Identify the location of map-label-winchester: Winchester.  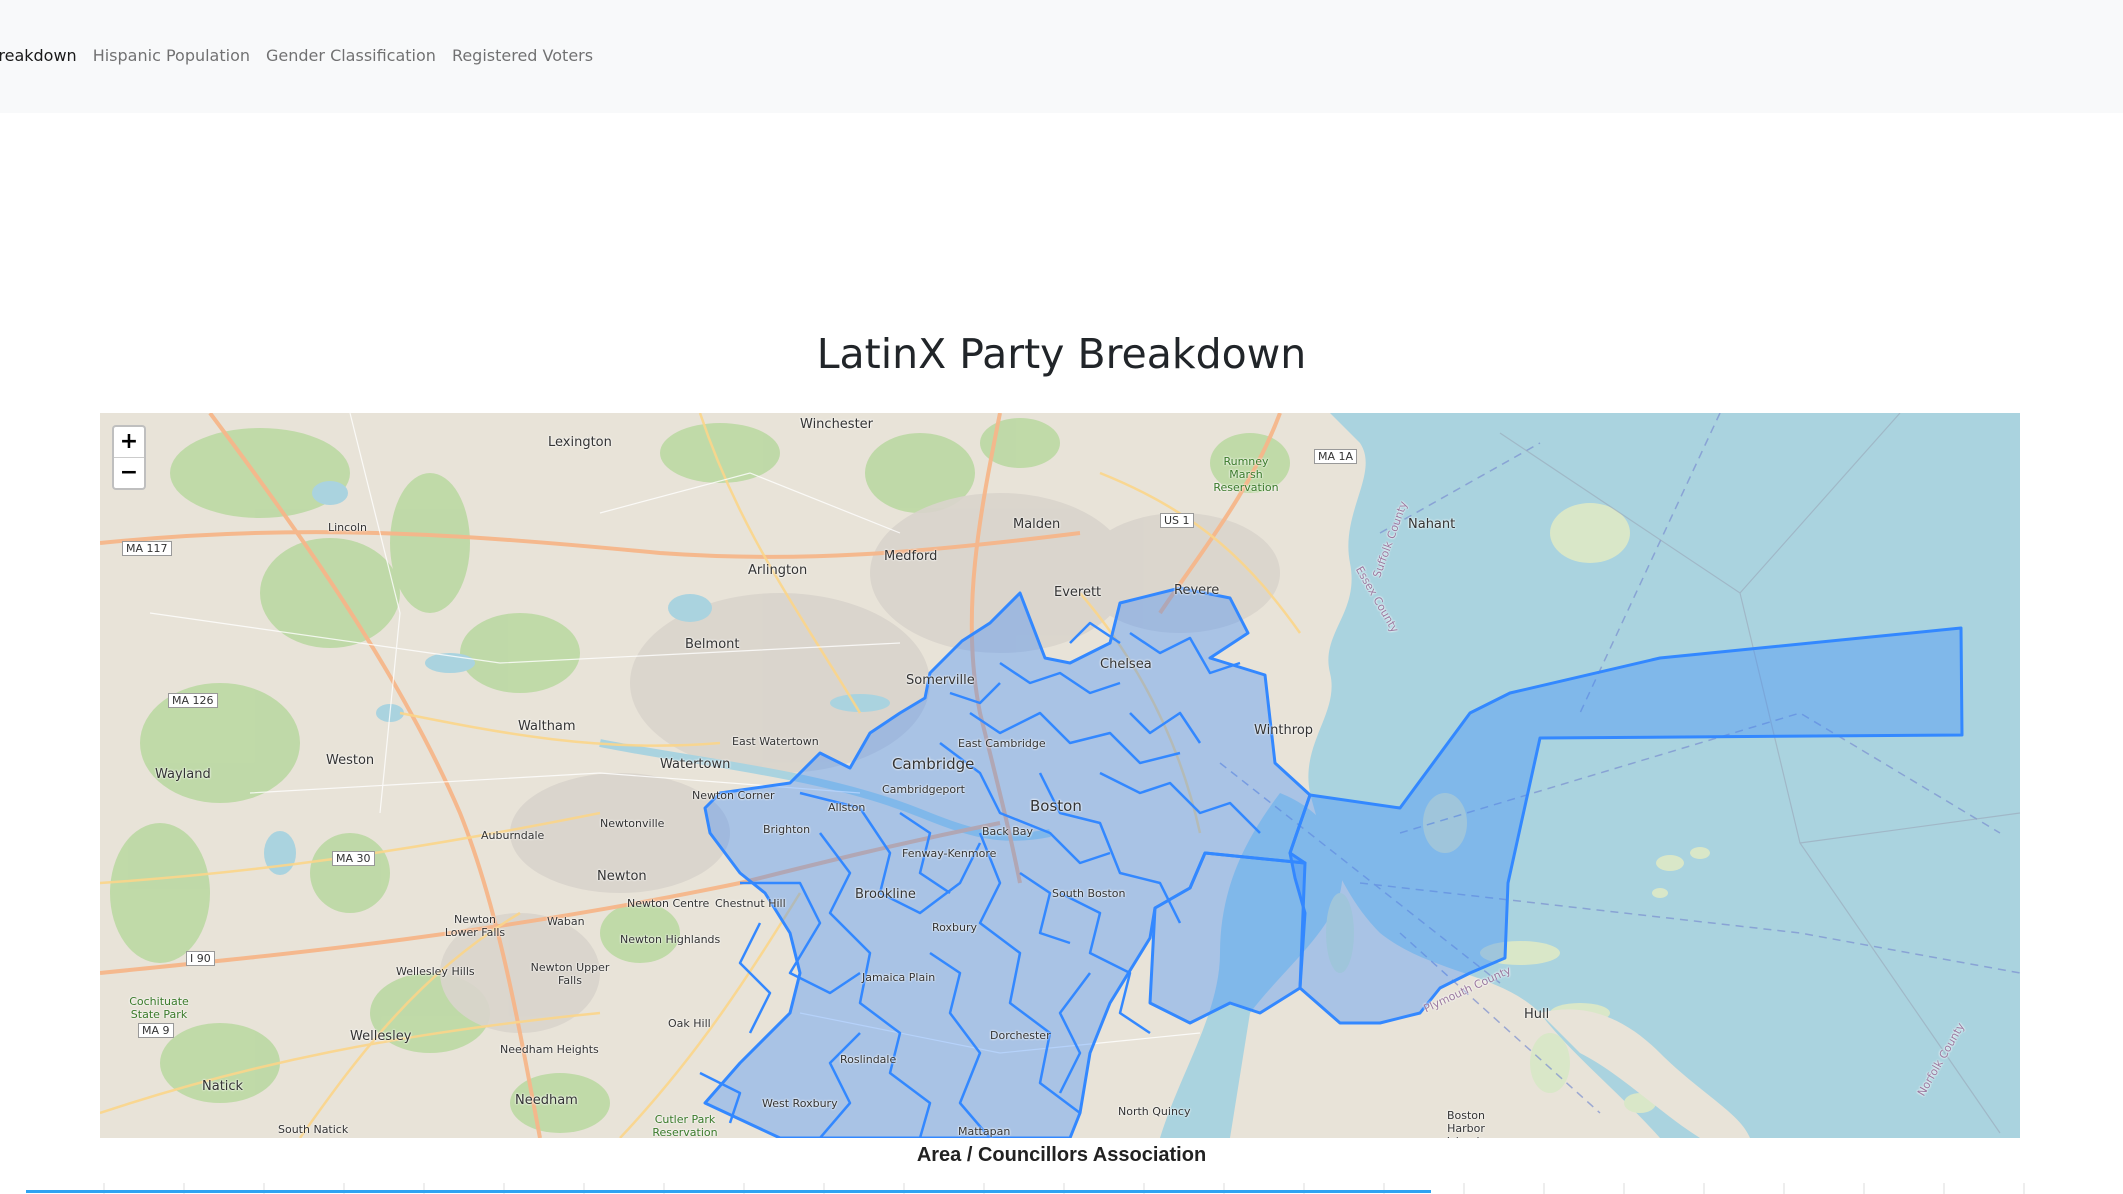
(837, 424).